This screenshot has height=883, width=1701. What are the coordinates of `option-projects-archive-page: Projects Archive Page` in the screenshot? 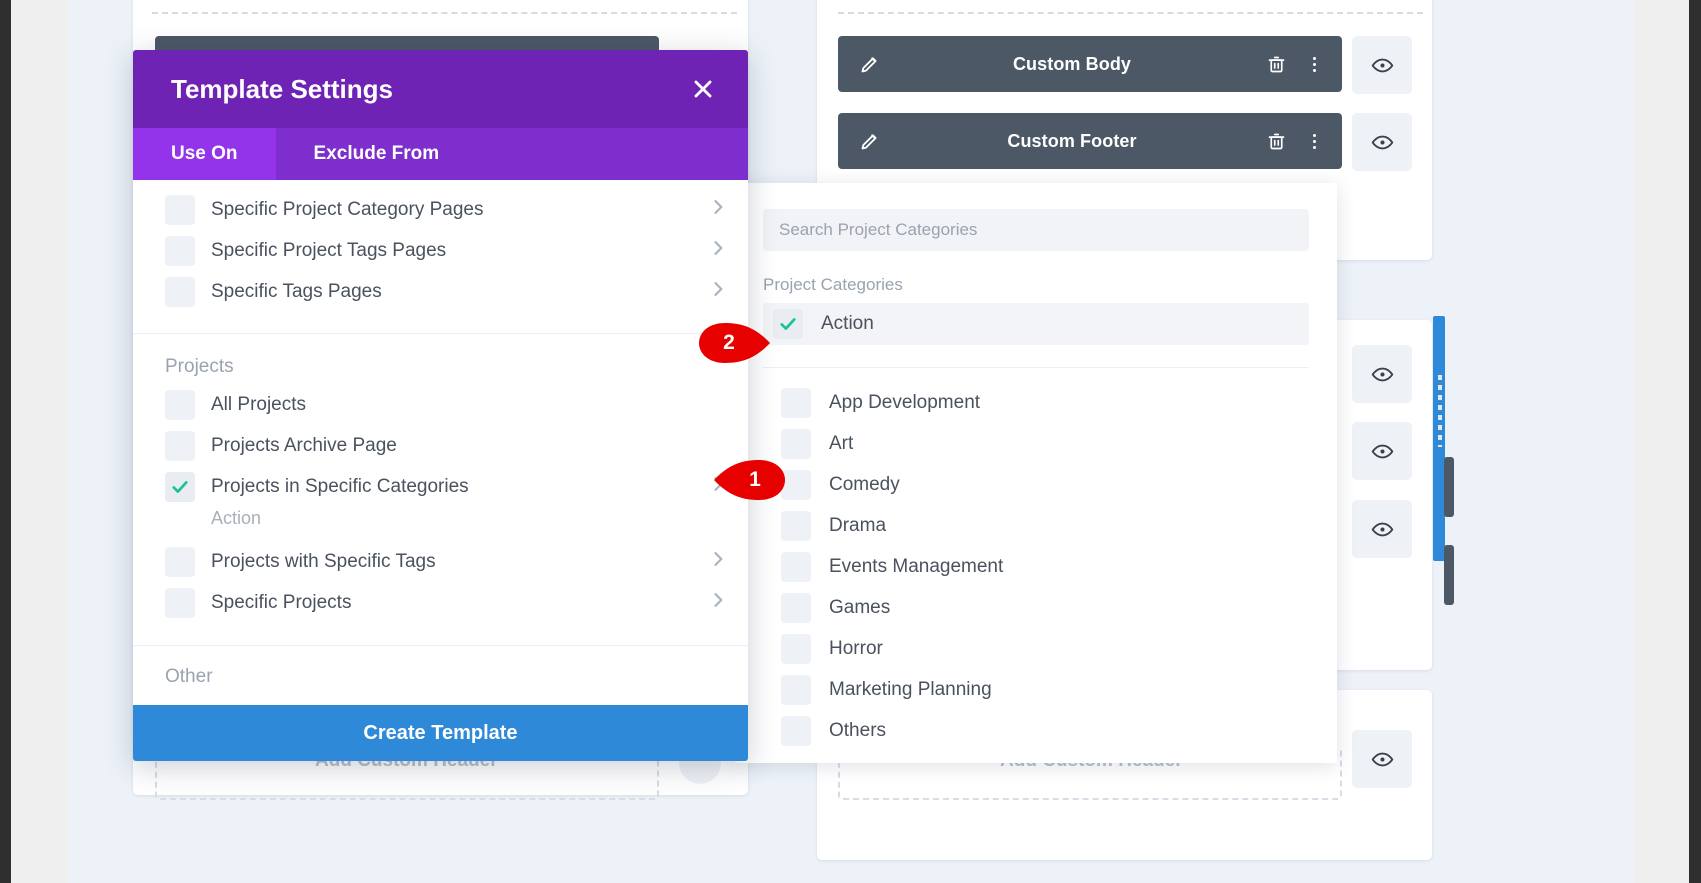 It's located at (440, 445).